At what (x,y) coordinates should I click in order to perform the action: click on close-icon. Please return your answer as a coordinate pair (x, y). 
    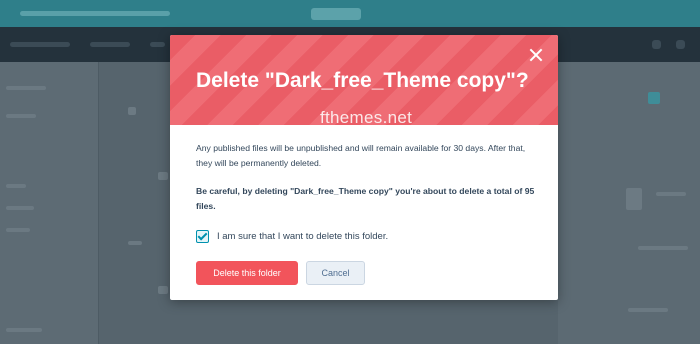
    Looking at the image, I should click on (536, 55).